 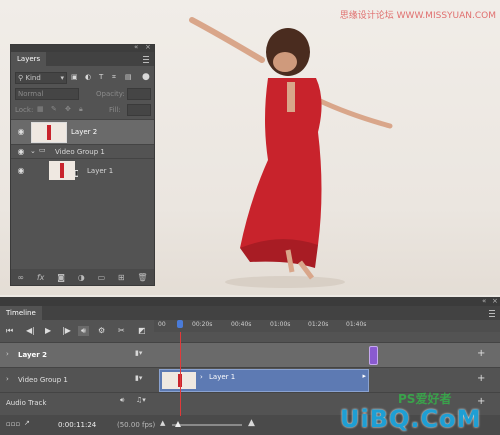 I want to click on tab-timeline: Timeline, so click(x=21, y=313).